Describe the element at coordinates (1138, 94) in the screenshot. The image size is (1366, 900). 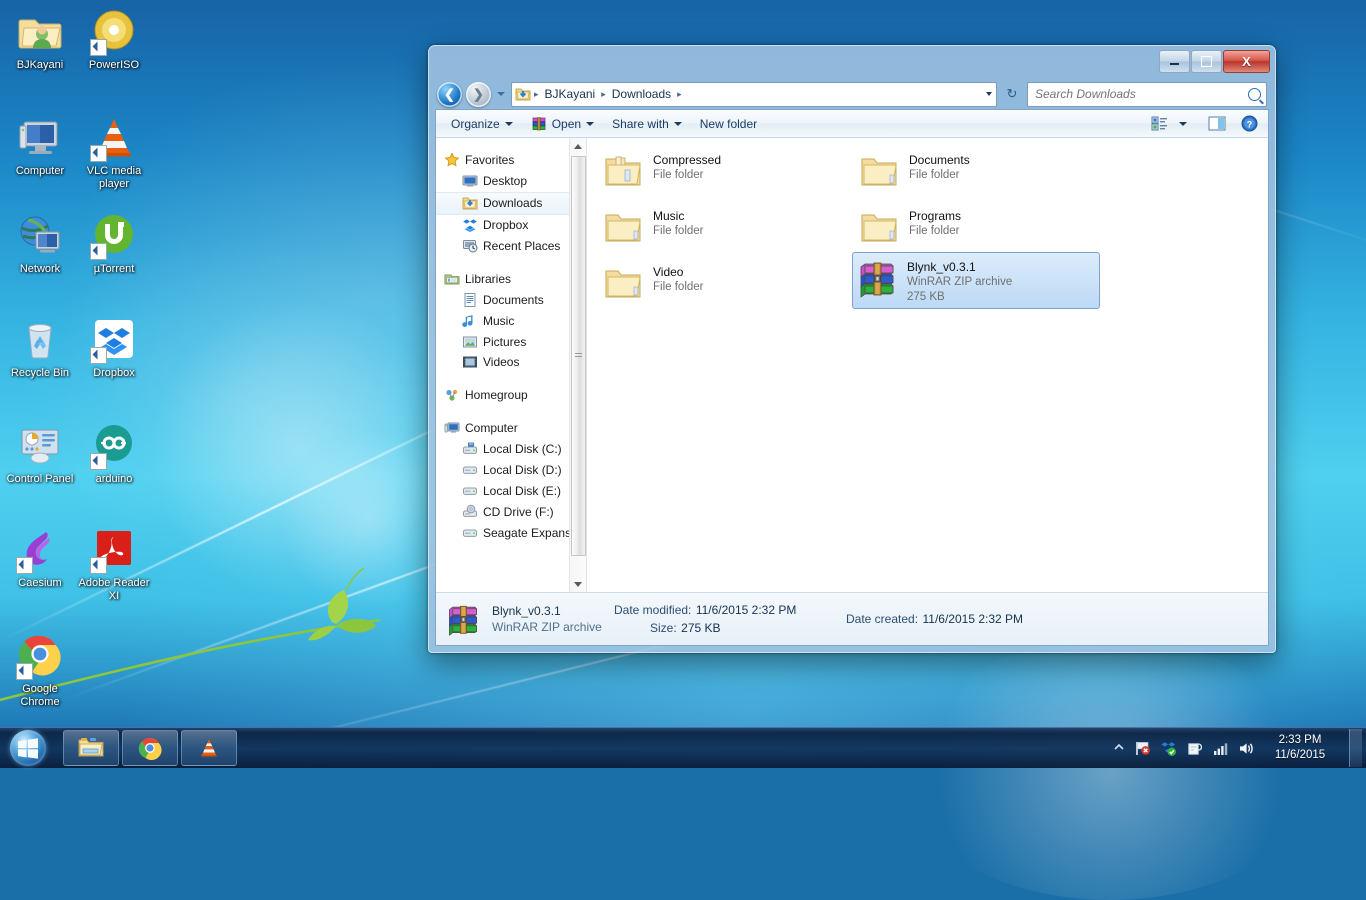
I see `search-input` at that location.